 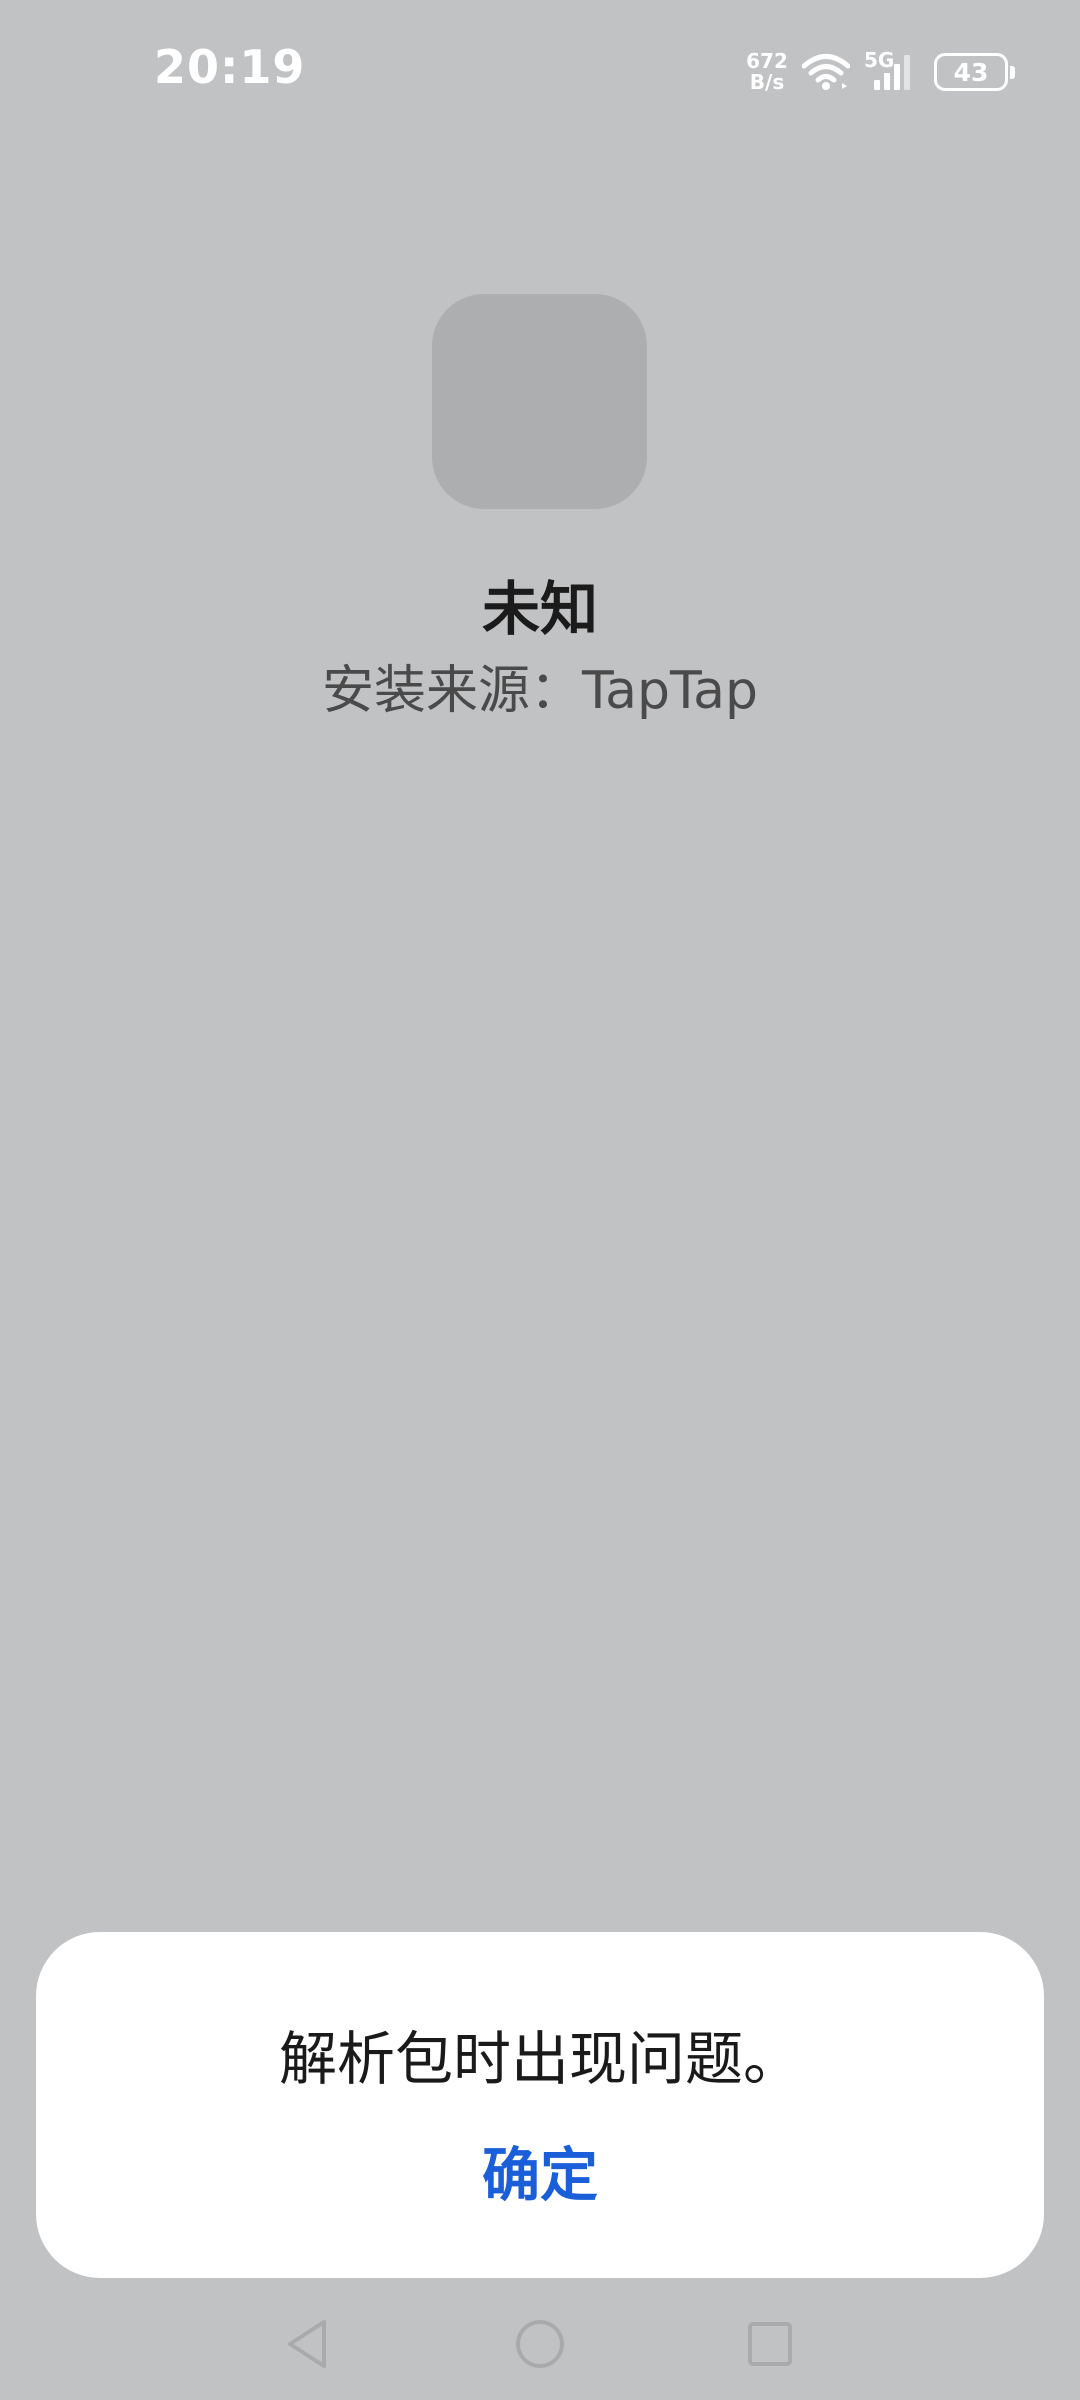 I want to click on navigation-bar, so click(x=540, y=2340).